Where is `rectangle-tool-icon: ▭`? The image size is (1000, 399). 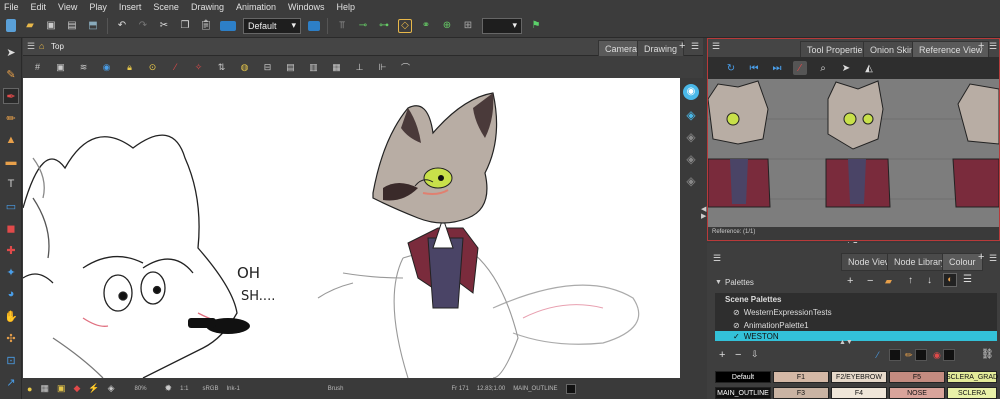 rectangle-tool-icon: ▭ is located at coordinates (11, 206).